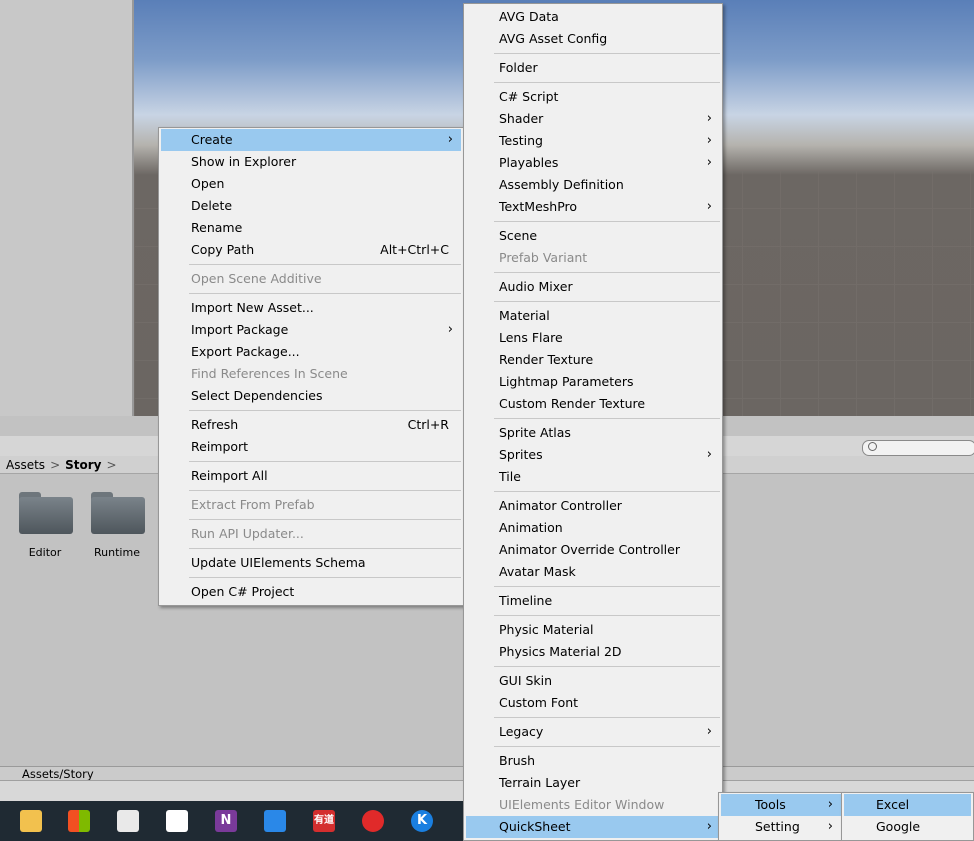 The width and height of the screenshot is (974, 841). I want to click on onenote-icon: N, so click(226, 821).